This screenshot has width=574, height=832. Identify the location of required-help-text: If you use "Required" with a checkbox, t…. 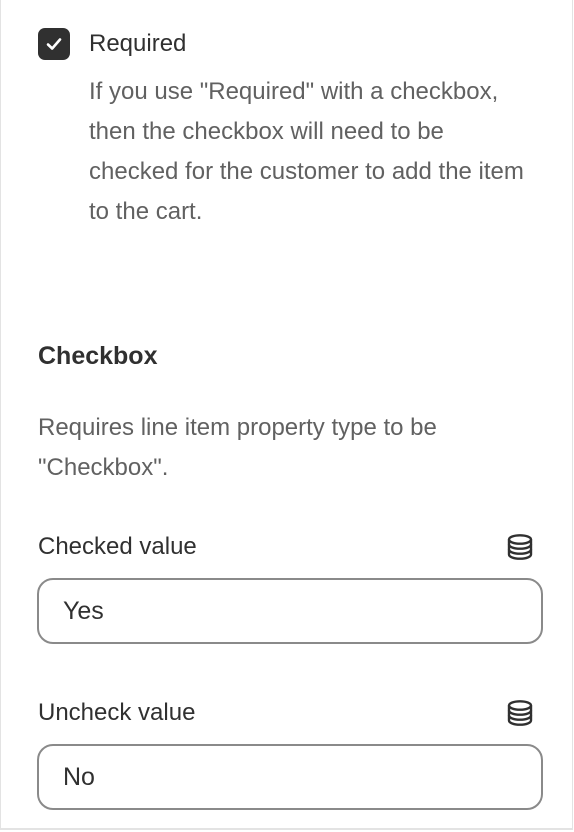
(306, 151).